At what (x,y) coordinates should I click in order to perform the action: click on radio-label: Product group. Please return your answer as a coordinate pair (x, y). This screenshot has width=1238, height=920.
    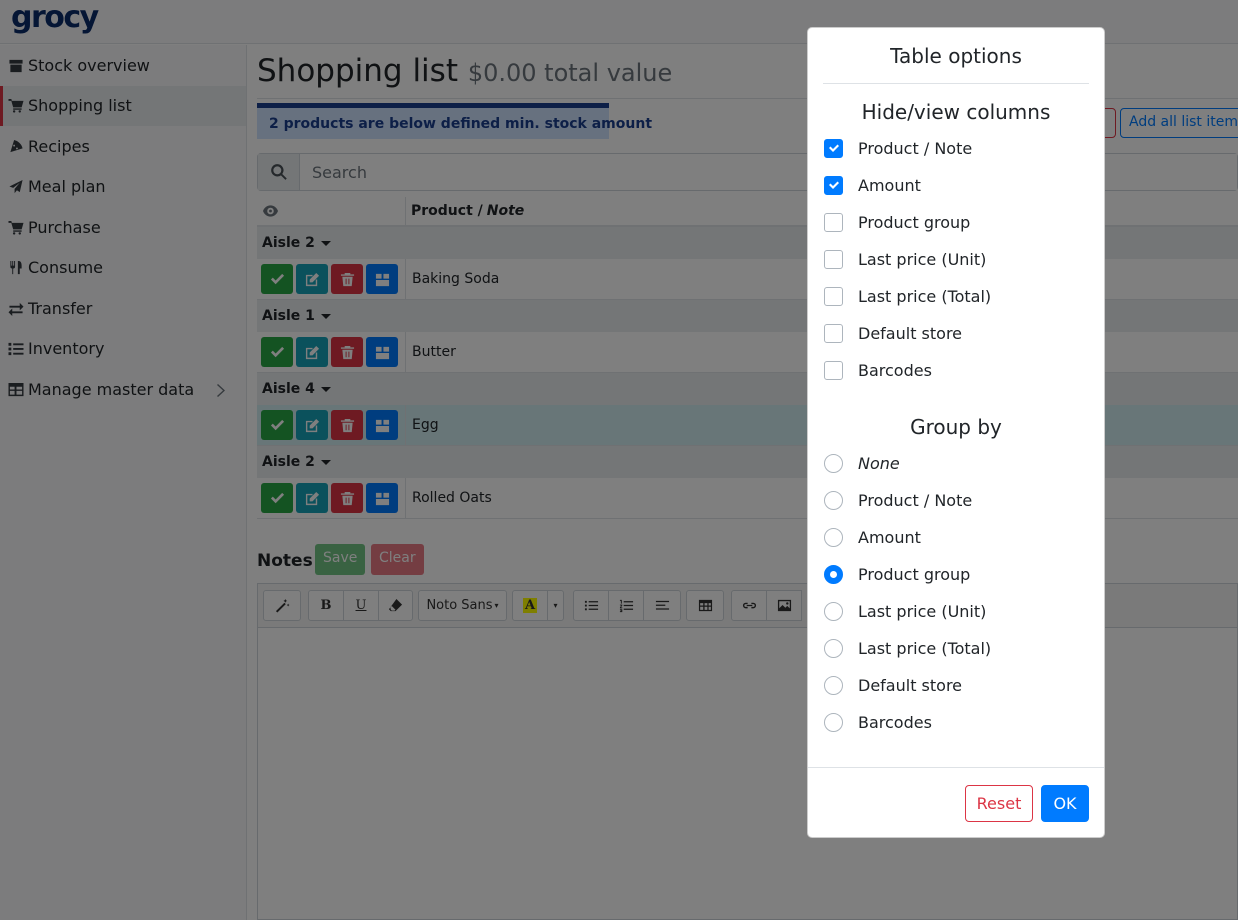
    Looking at the image, I should click on (914, 574).